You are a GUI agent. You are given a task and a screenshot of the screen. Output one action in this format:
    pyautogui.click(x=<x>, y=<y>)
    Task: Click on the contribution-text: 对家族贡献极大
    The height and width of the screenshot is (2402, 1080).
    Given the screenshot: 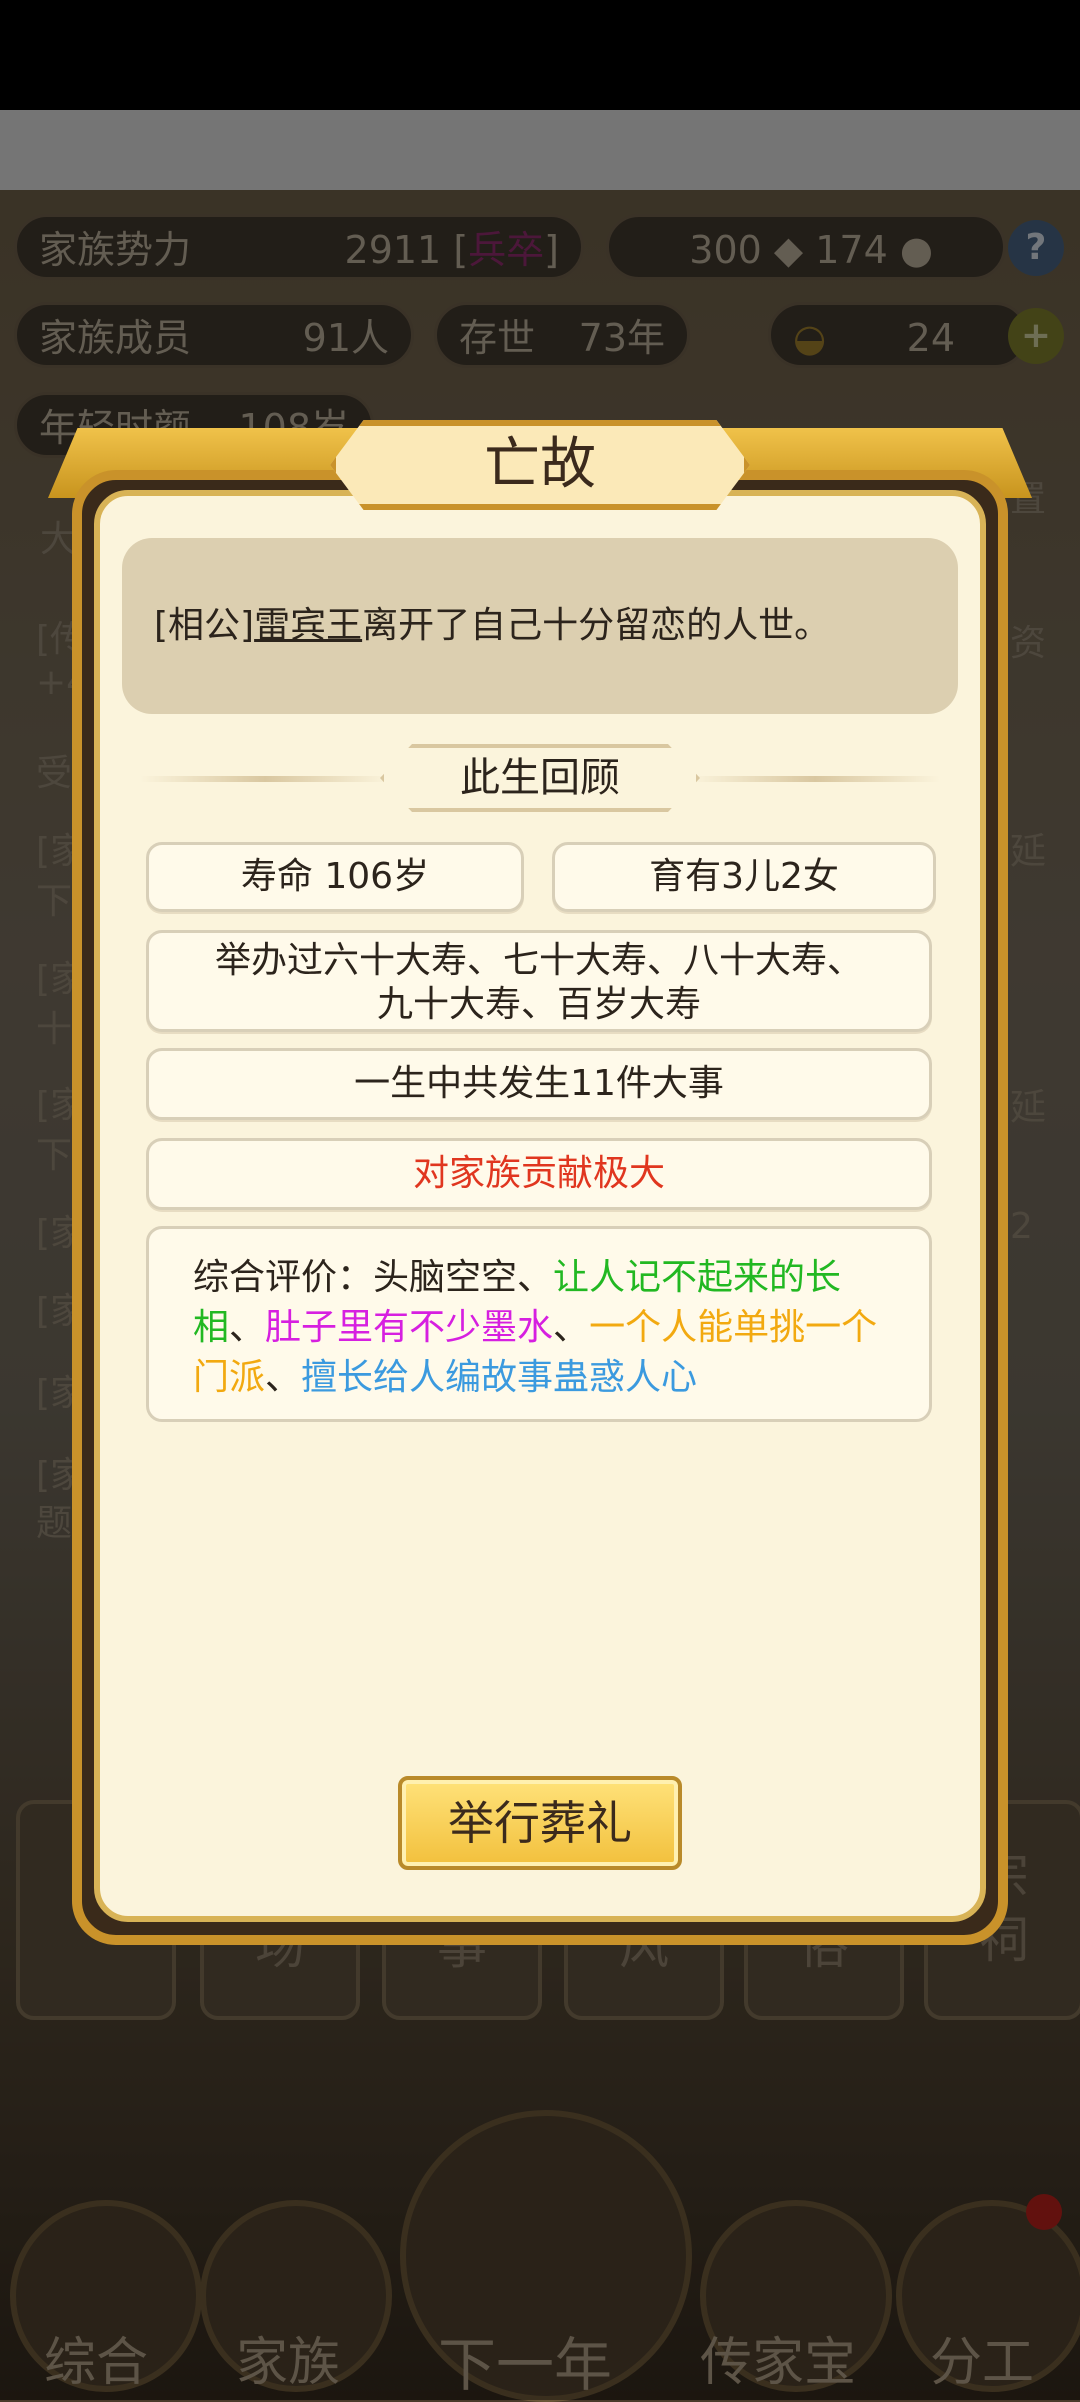 What is the action you would take?
    pyautogui.click(x=538, y=1173)
    